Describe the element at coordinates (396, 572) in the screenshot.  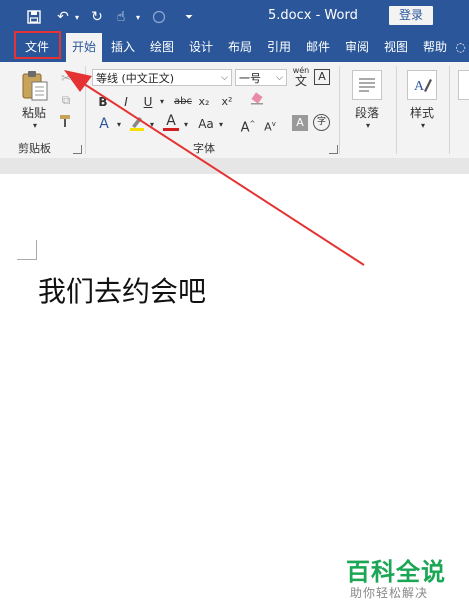
I see `watermark-title: 百科全说` at that location.